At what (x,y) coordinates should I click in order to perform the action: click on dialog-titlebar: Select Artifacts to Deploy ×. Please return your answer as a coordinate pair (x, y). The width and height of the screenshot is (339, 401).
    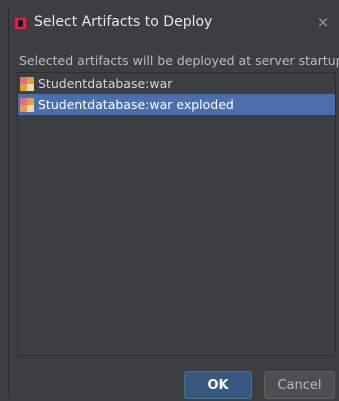
    Looking at the image, I should click on (174, 24).